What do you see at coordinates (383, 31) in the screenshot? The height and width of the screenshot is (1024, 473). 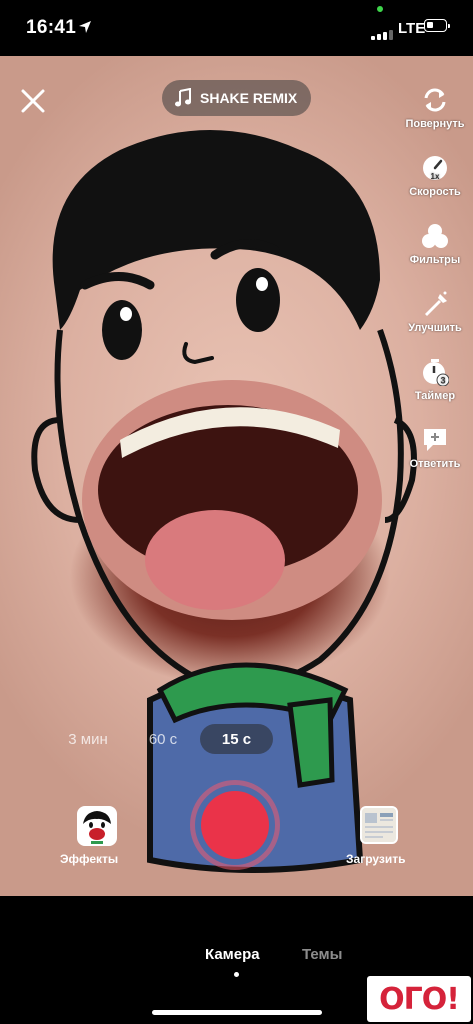 I see `signal-icon` at bounding box center [383, 31].